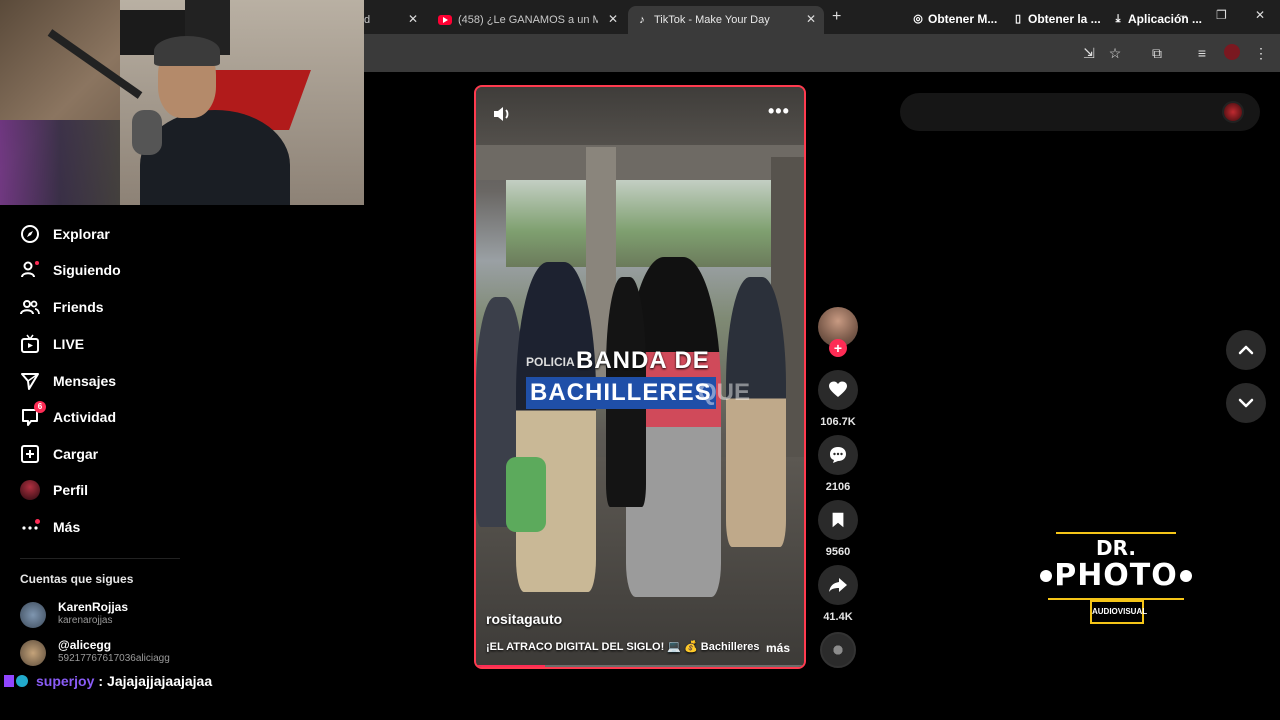 Image resolution: width=1280 pixels, height=720 pixels. Describe the element at coordinates (1221, 15) in the screenshot. I see `restore-button: ❐` at that location.